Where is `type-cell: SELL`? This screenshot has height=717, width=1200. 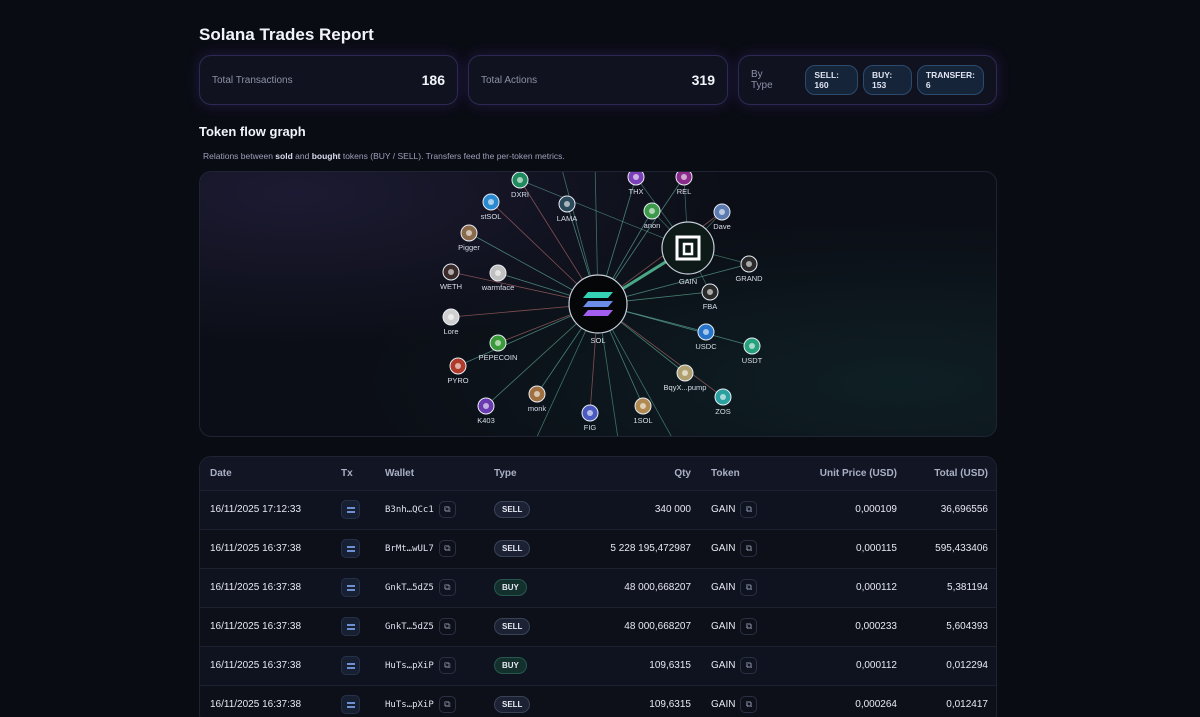
type-cell: SELL is located at coordinates (523, 509).